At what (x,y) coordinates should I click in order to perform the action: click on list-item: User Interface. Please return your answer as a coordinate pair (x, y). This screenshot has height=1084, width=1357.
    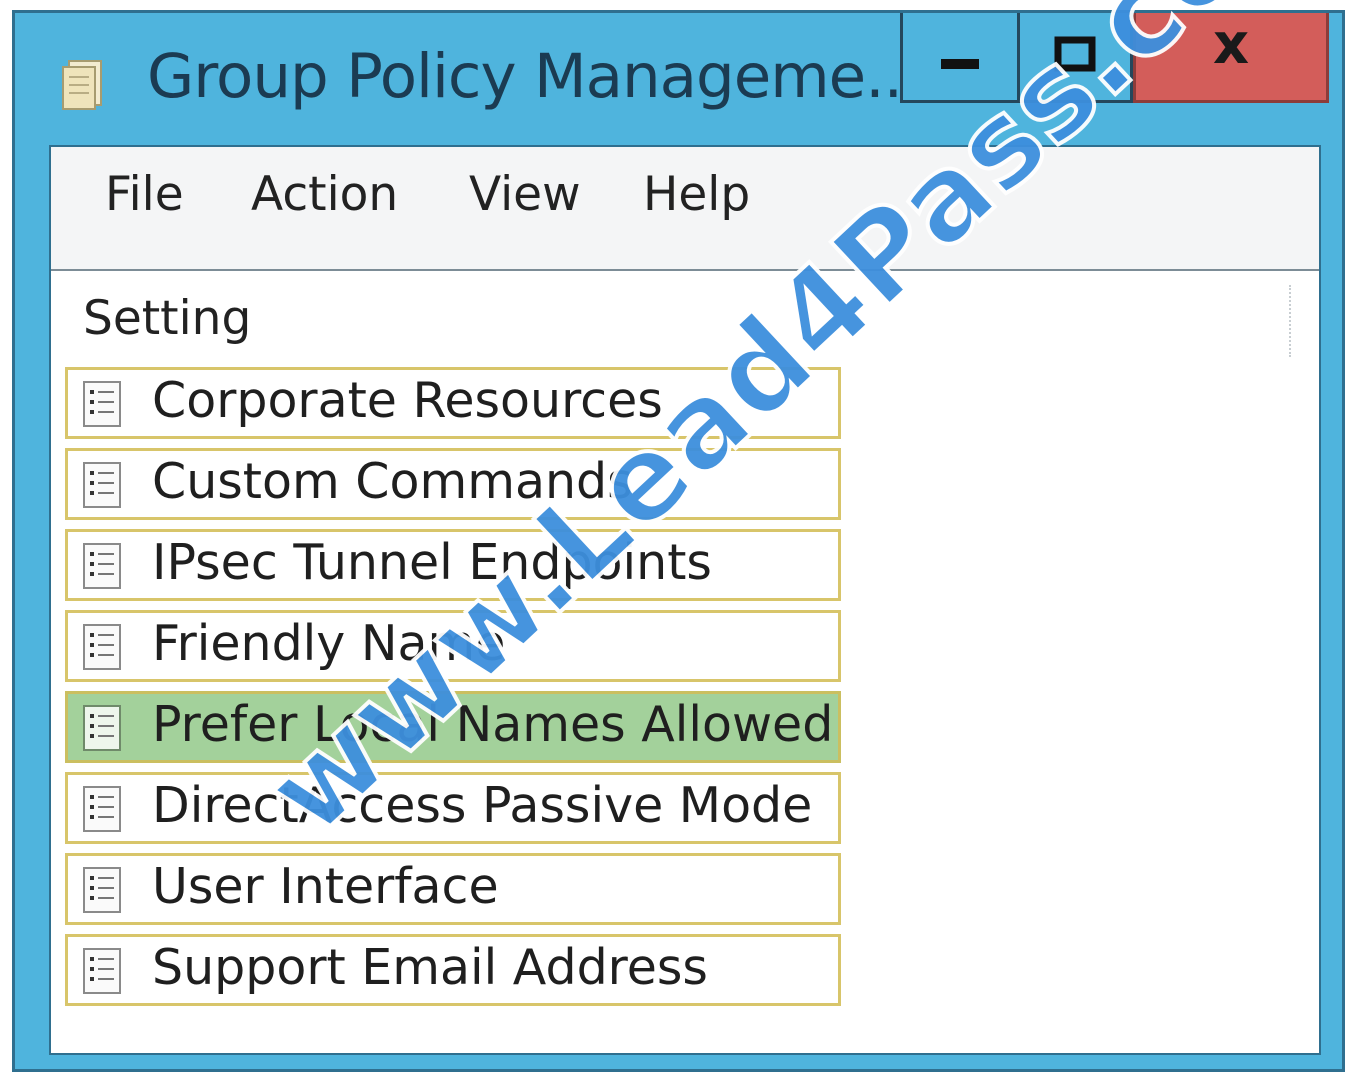
    Looking at the image, I should click on (453, 889).